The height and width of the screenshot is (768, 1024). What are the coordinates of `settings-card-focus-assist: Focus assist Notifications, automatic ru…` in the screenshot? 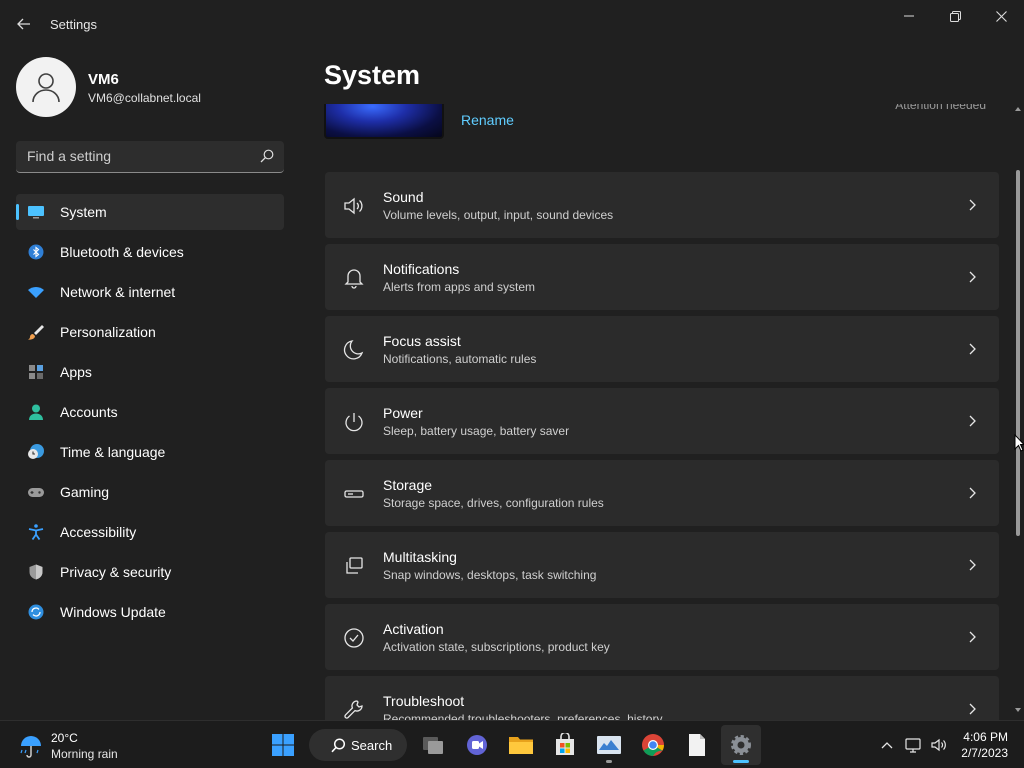 It's located at (662, 349).